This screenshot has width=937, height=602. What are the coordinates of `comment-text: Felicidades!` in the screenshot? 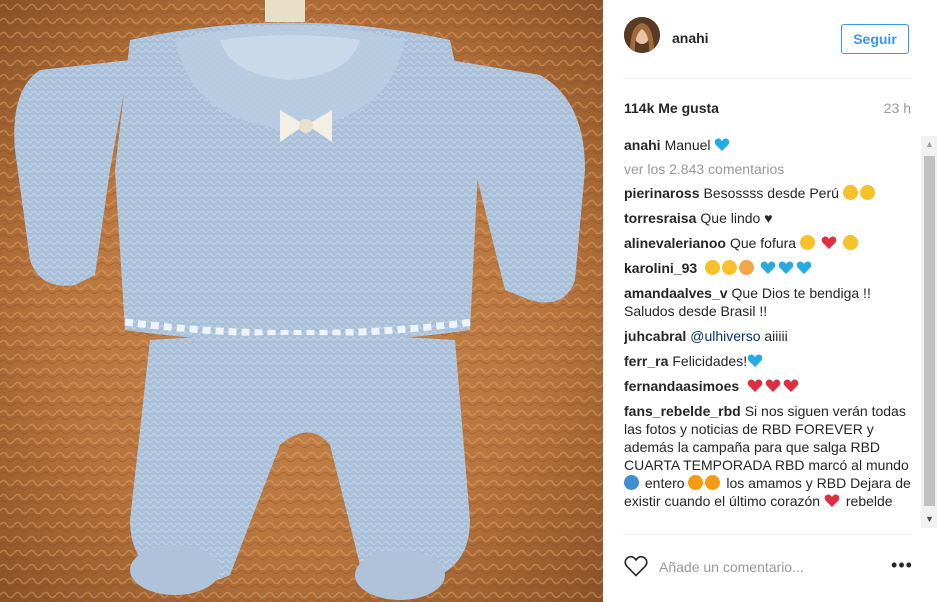 It's located at (710, 361).